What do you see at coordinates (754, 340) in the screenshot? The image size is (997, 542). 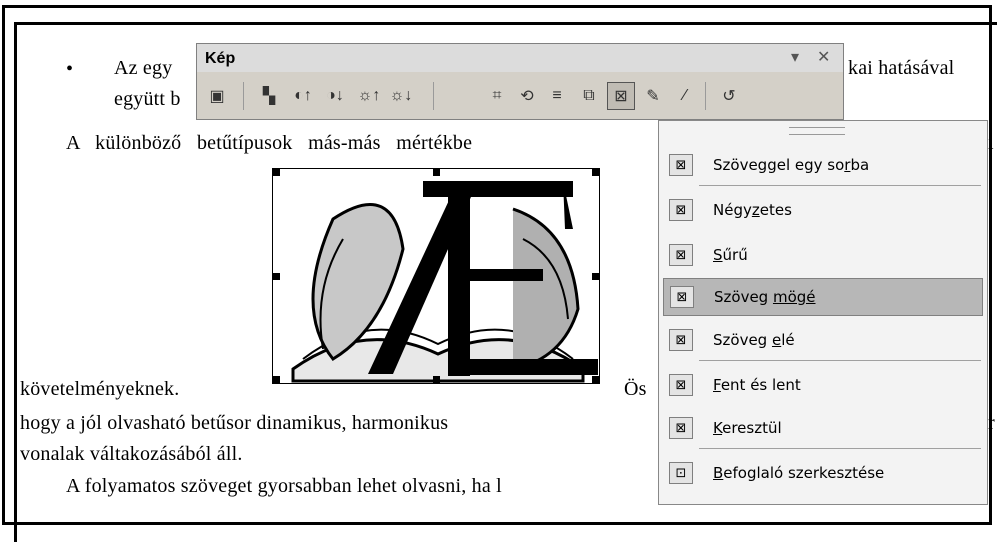 I see `menu-item-label: Szöveg elé` at bounding box center [754, 340].